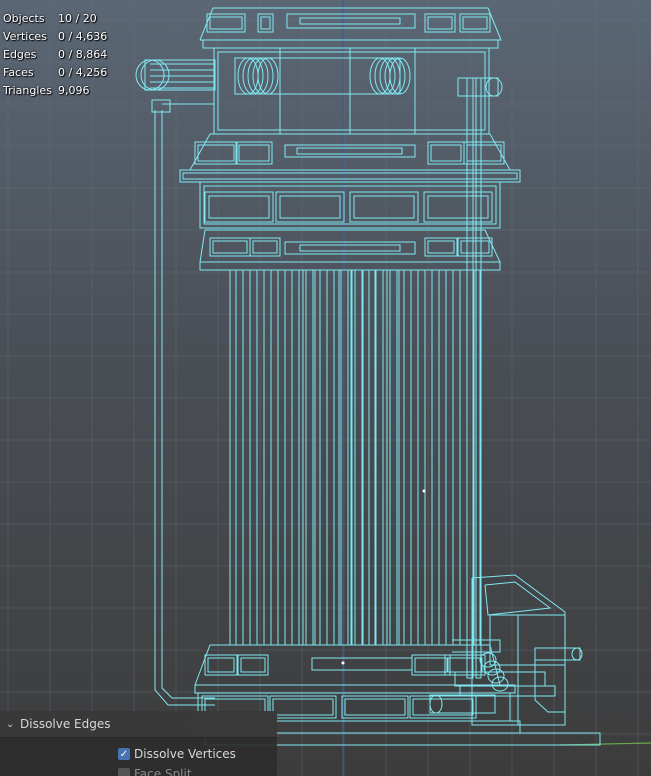 This screenshot has width=651, height=776. I want to click on stat-faces: Faces 0 / 4,256, so click(55, 72).